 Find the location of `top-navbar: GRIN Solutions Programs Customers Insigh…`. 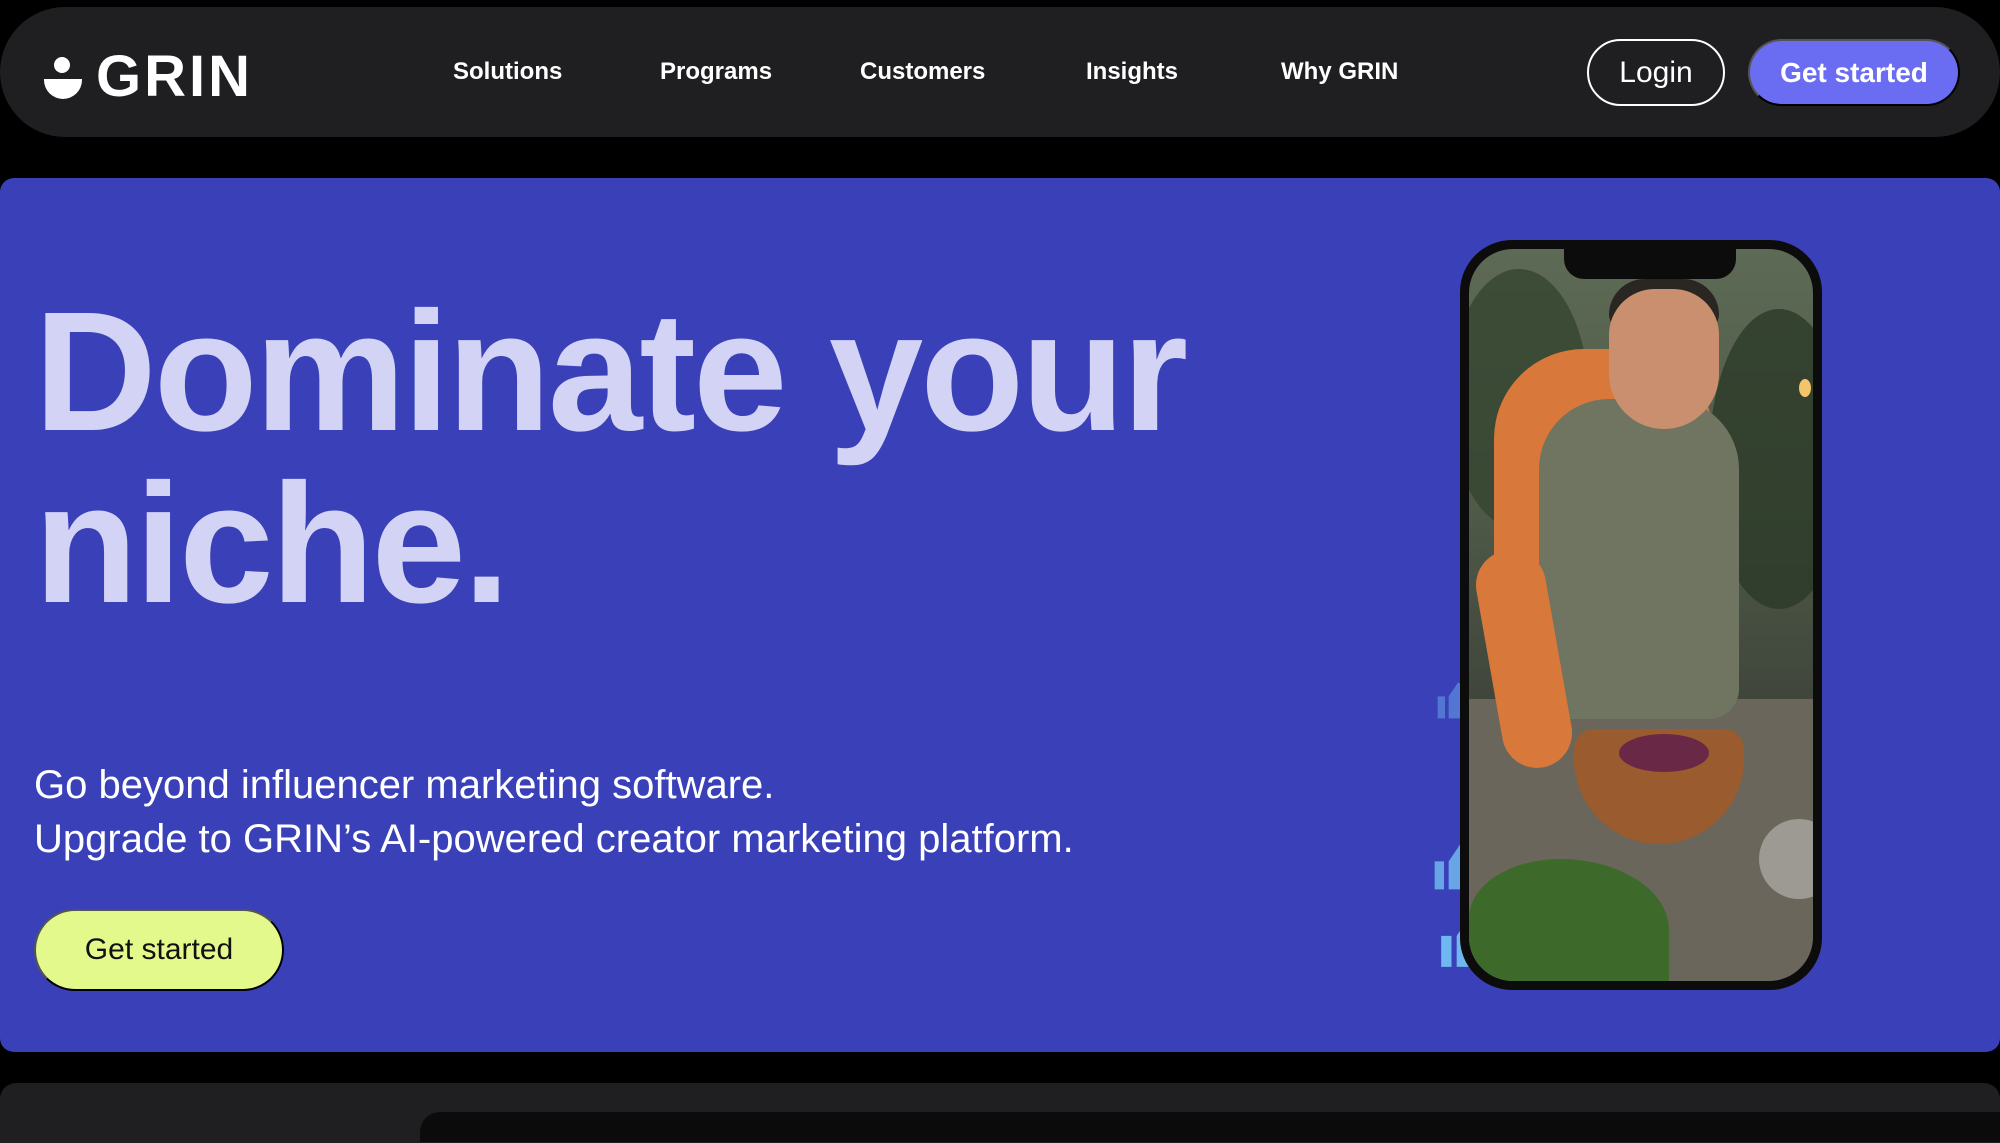

top-navbar: GRIN Solutions Programs Customers Insigh… is located at coordinates (1000, 72).